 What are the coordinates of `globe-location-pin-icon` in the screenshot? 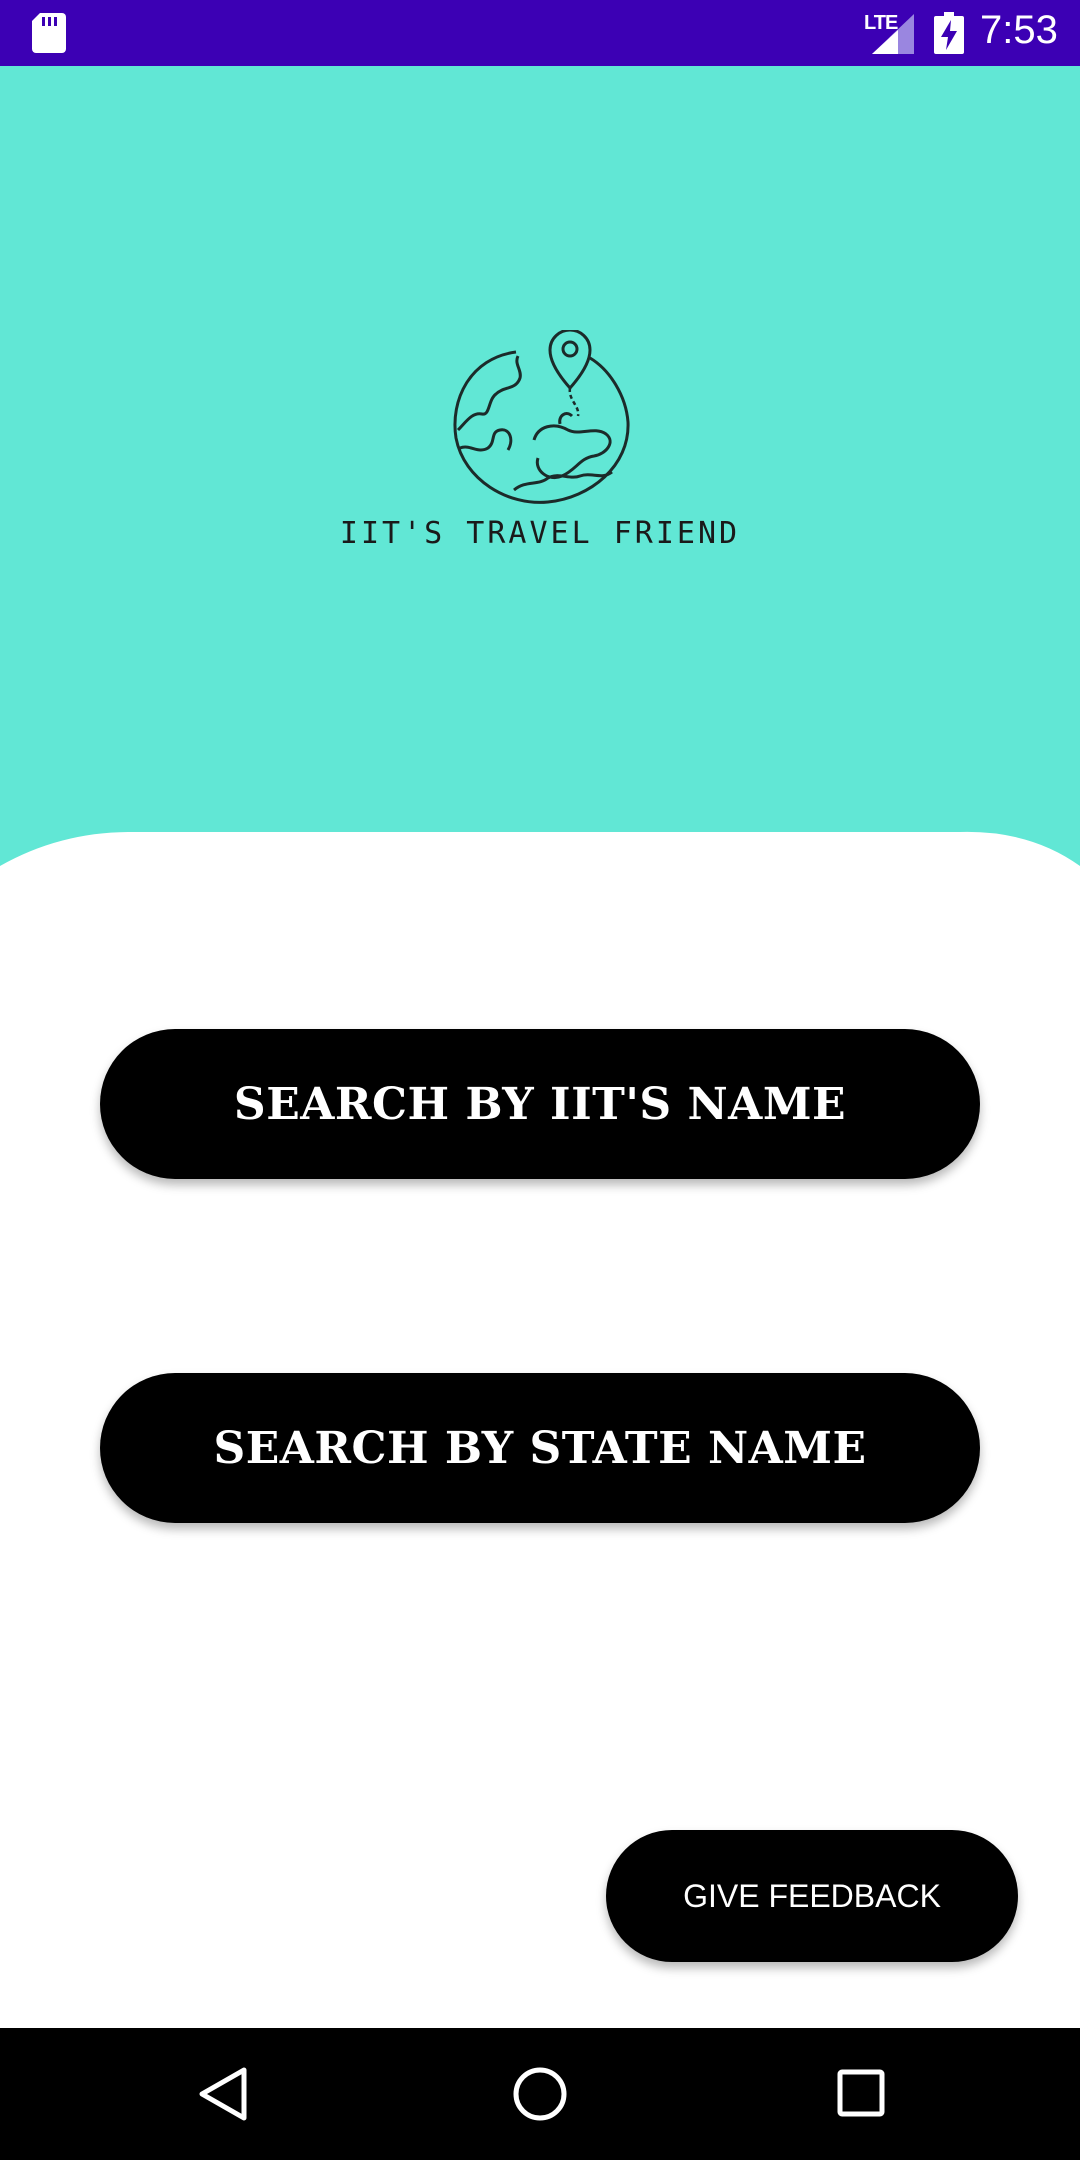 It's located at (541, 417).